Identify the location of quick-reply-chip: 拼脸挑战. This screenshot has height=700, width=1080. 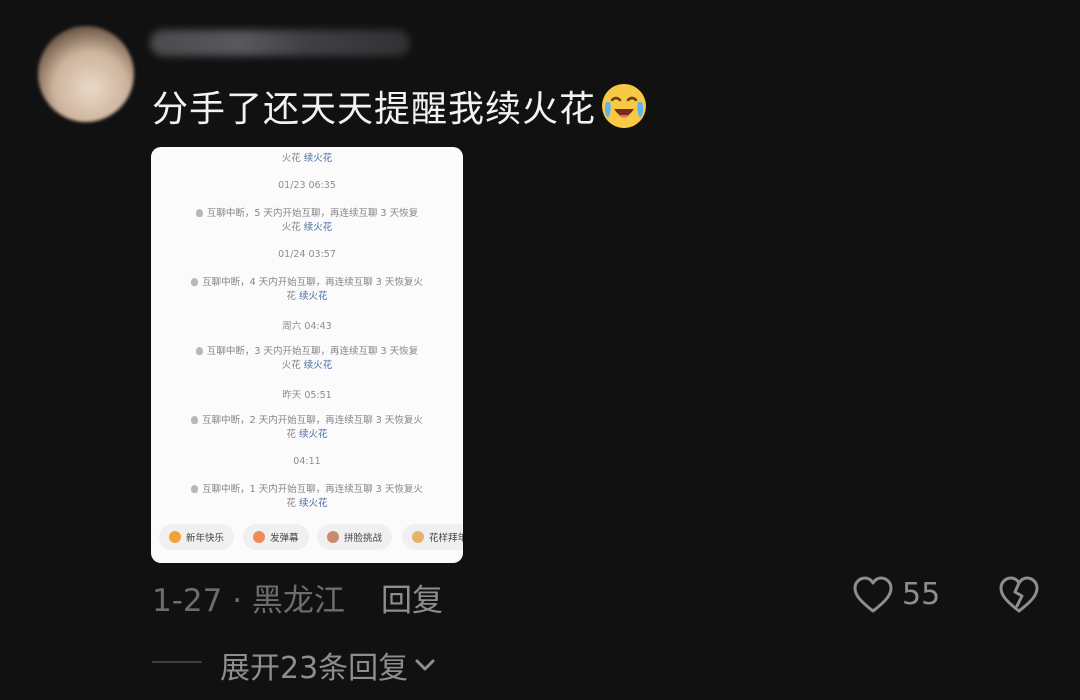
(355, 537).